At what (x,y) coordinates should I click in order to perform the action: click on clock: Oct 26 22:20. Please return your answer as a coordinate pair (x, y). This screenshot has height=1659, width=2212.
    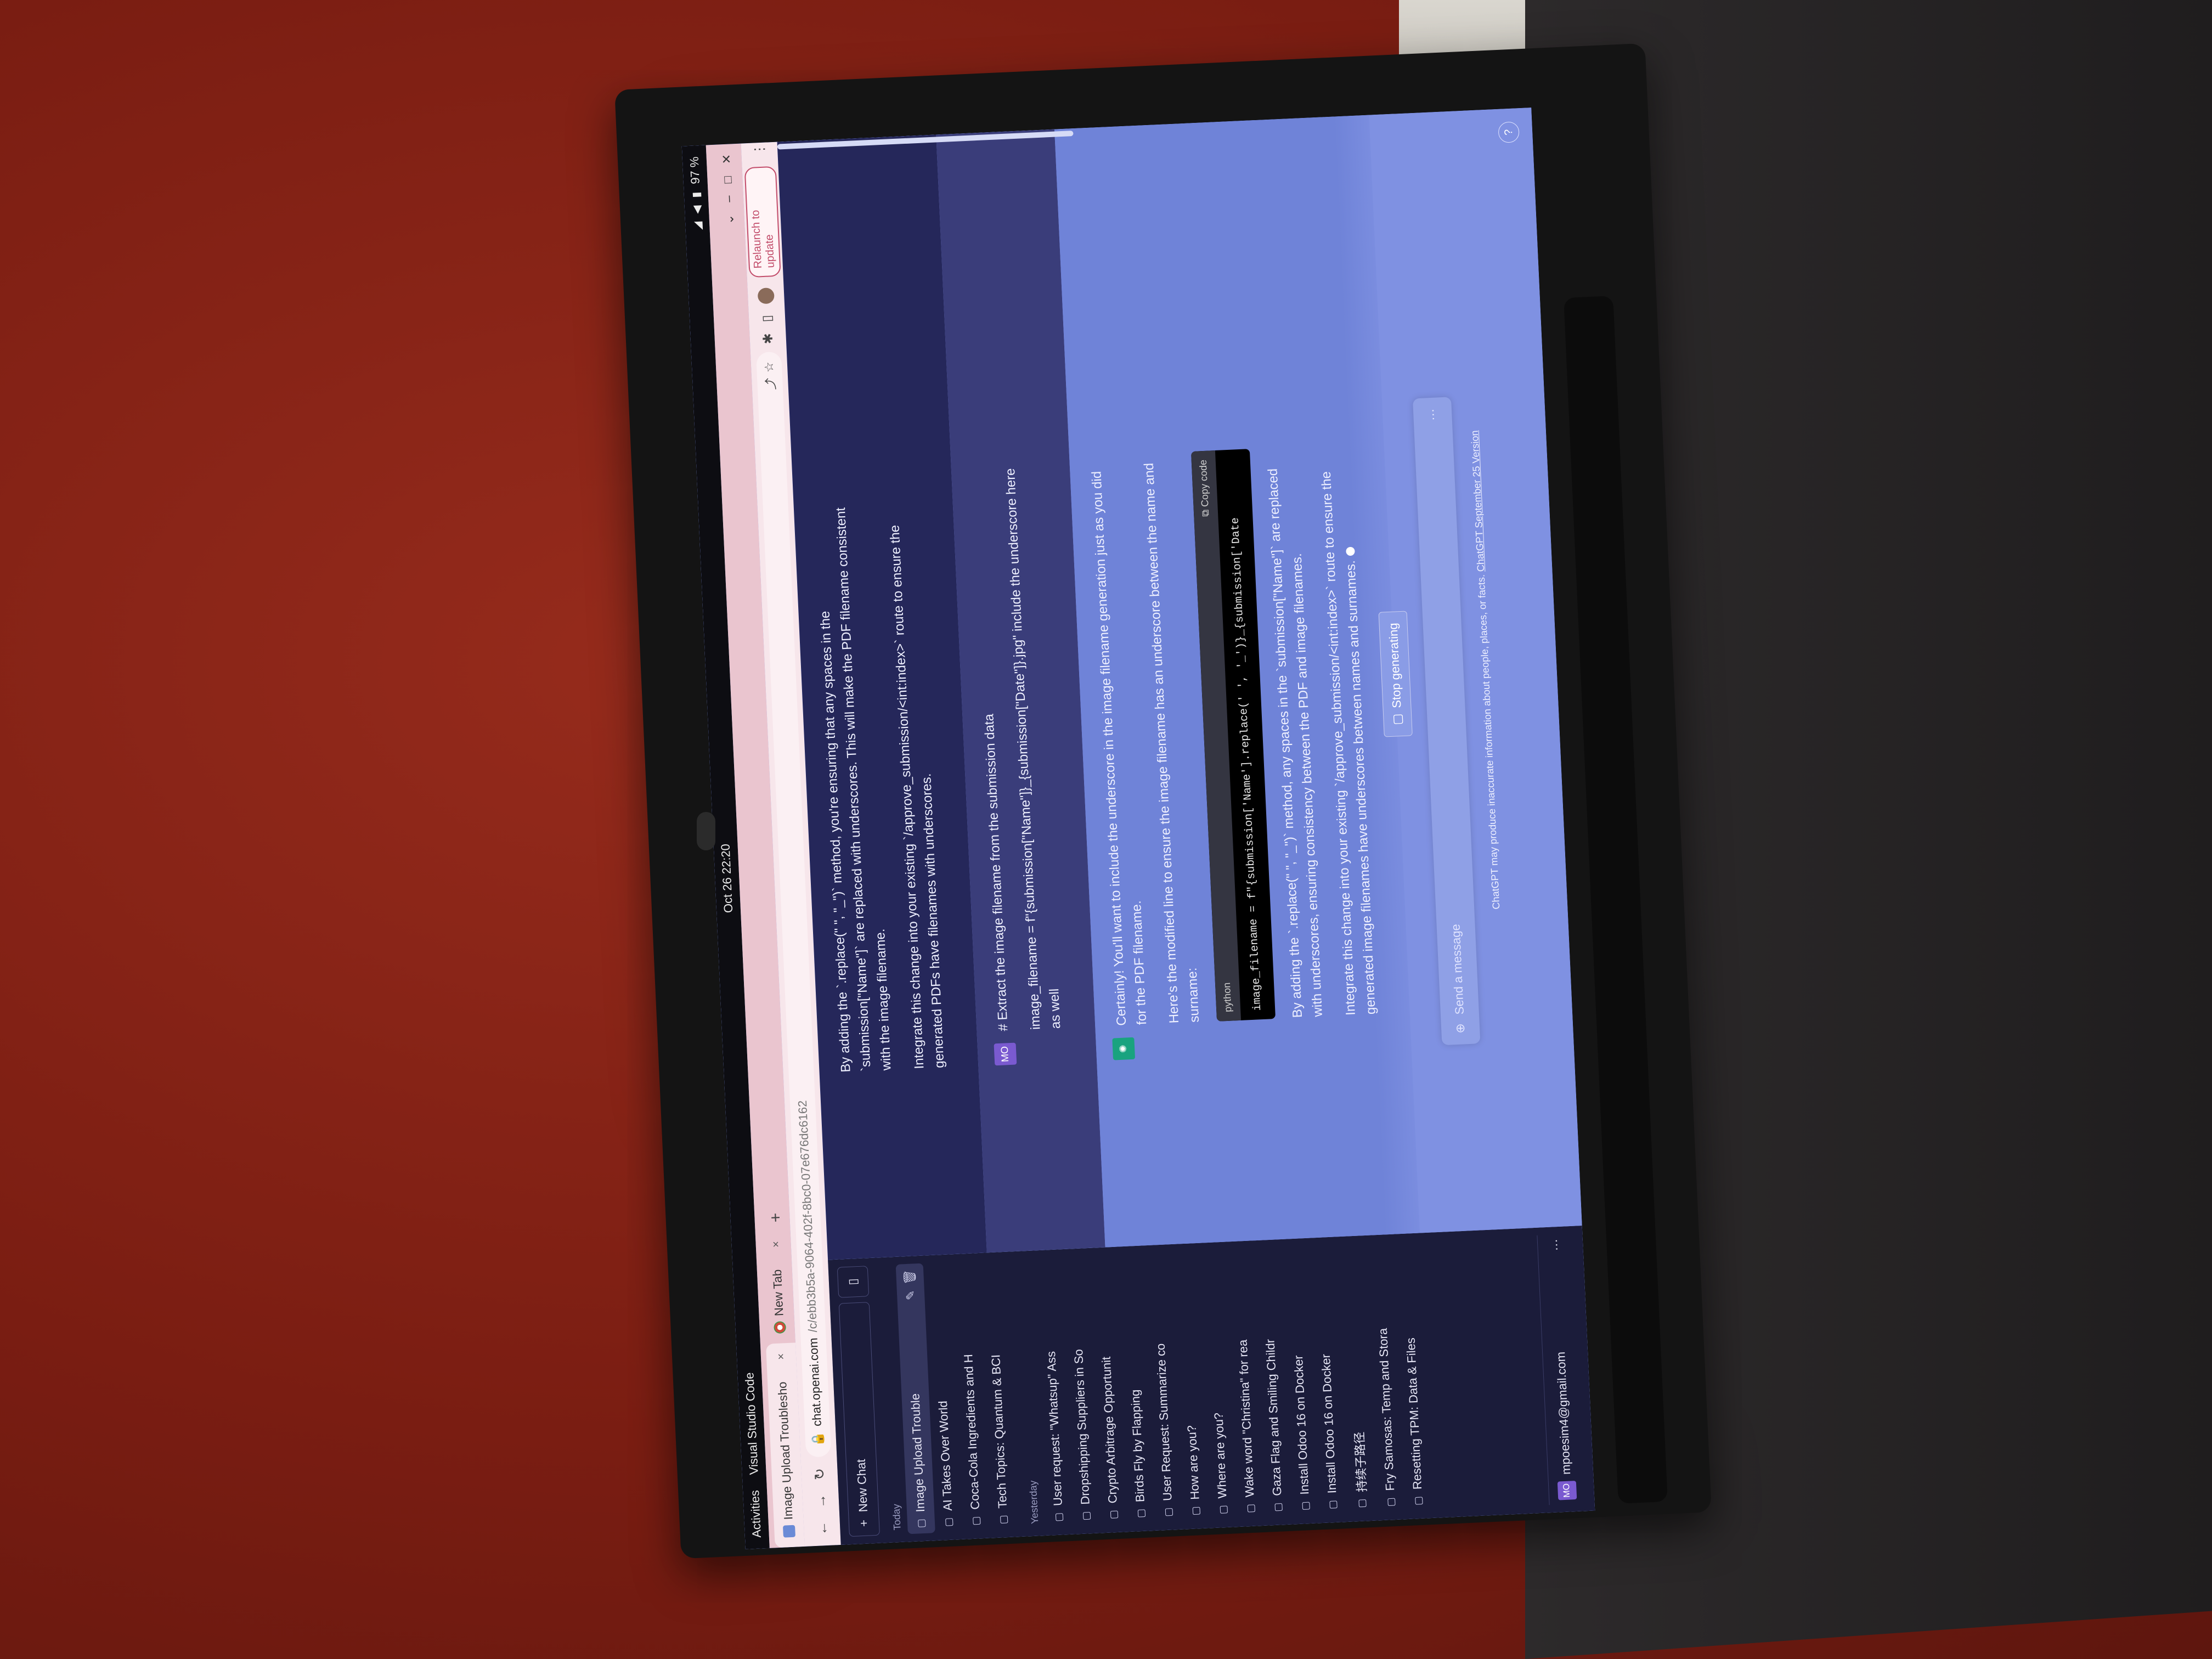
    Looking at the image, I should click on (727, 878).